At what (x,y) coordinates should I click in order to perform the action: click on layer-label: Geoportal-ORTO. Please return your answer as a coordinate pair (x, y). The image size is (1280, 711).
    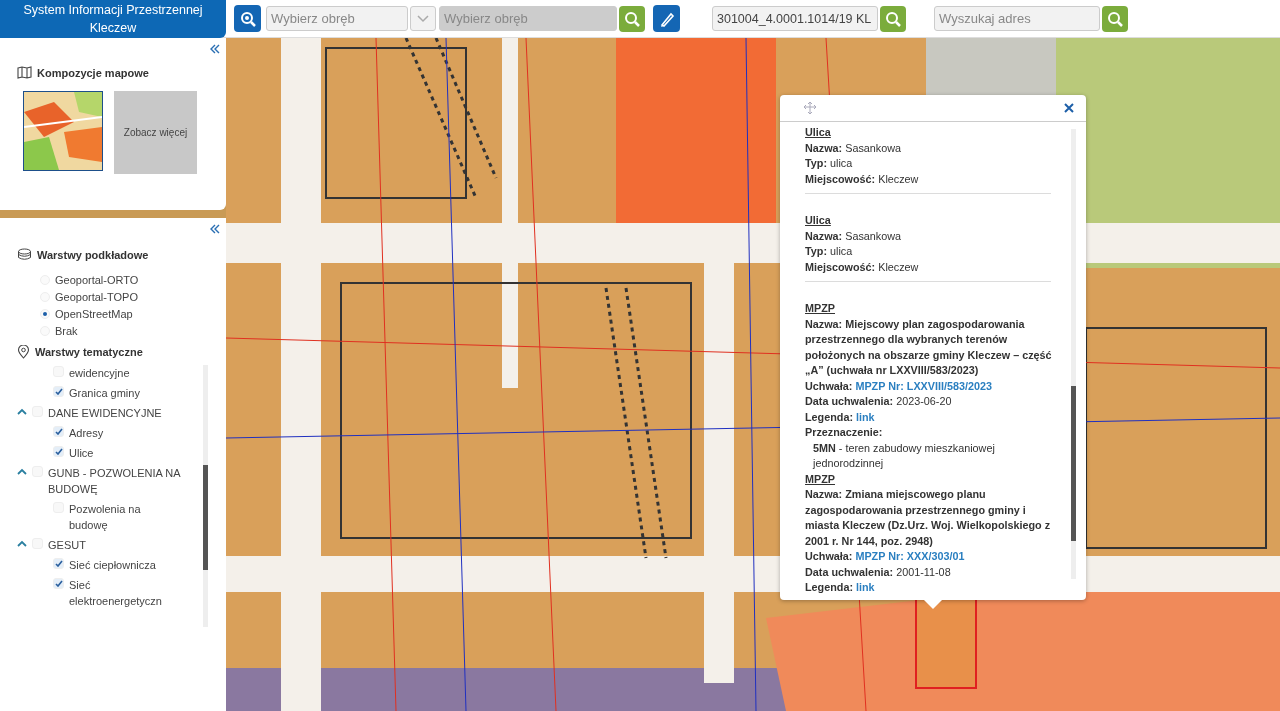
    Looking at the image, I should click on (97, 279).